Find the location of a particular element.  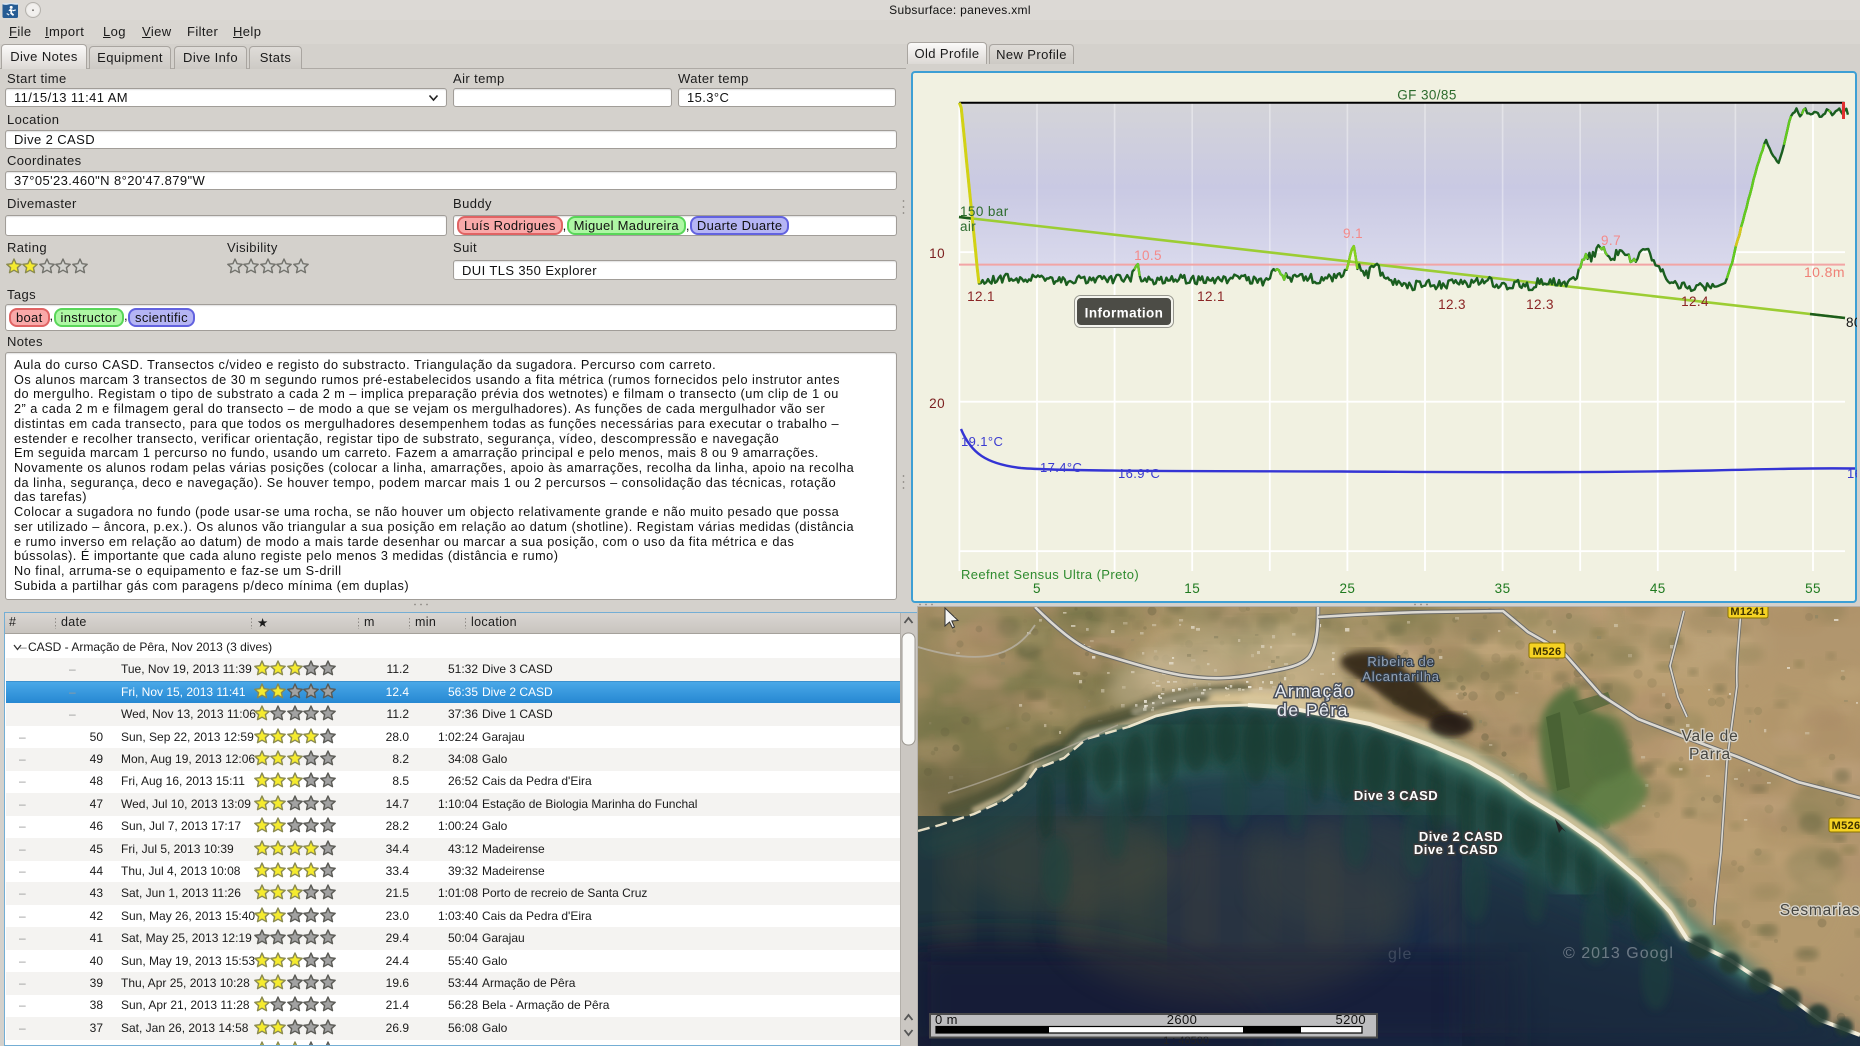

svg-text: 16.9°C is located at coordinates (1139, 473).